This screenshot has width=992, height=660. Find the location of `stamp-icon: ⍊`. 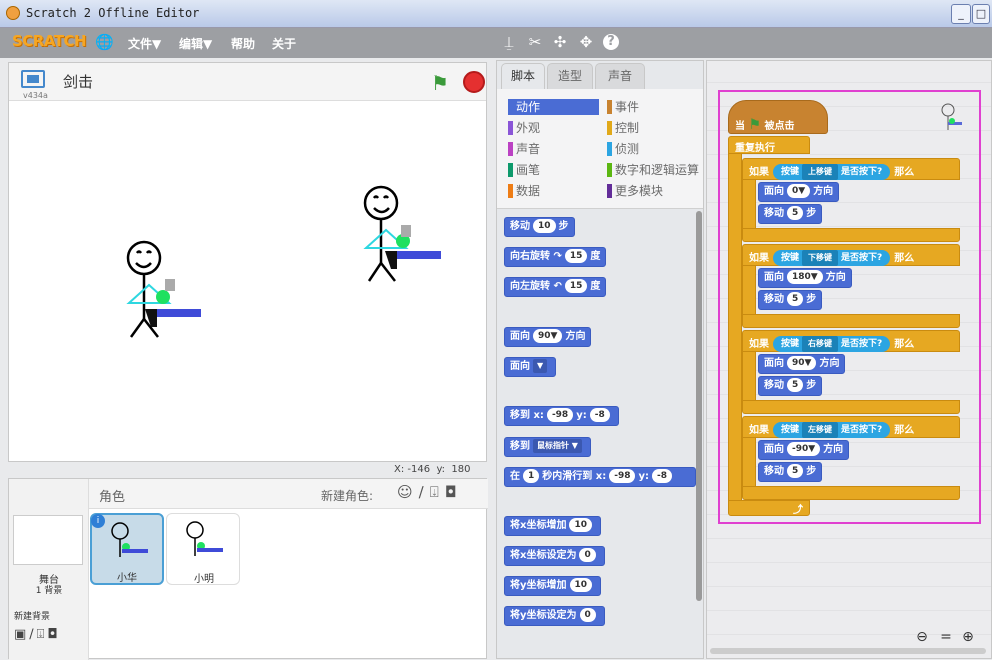

stamp-icon: ⍊ is located at coordinates (509, 42).